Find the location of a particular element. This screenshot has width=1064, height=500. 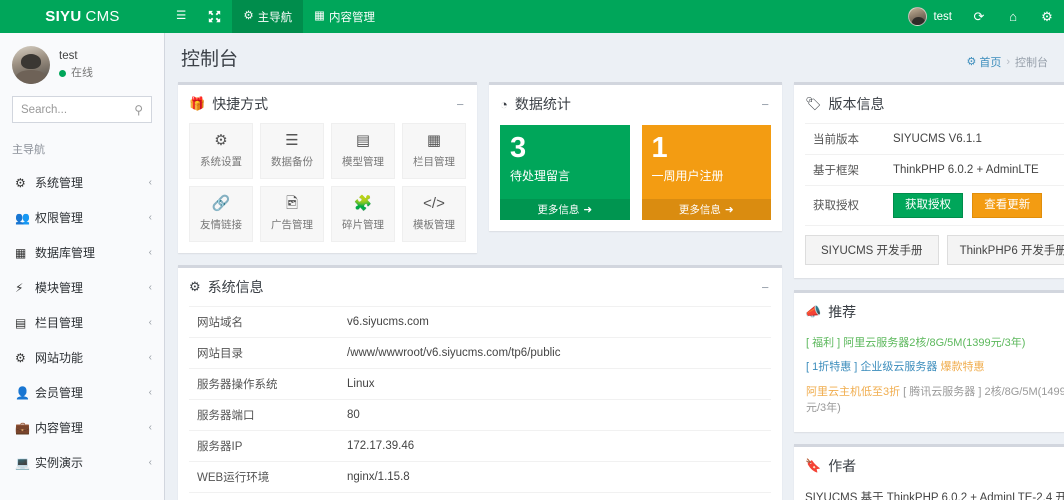

search-icon: ⚲ is located at coordinates (138, 110).